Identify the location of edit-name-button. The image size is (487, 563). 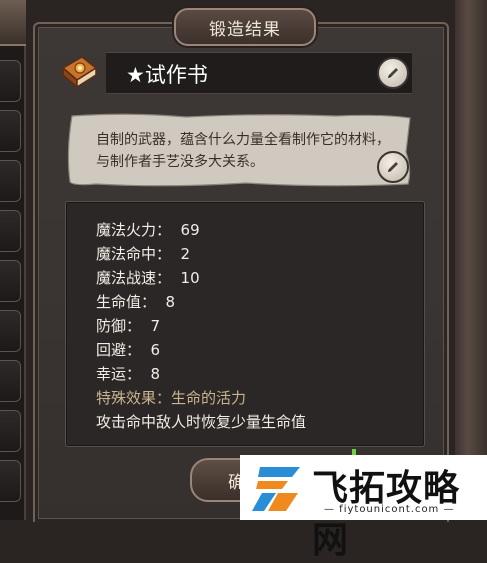
(393, 73).